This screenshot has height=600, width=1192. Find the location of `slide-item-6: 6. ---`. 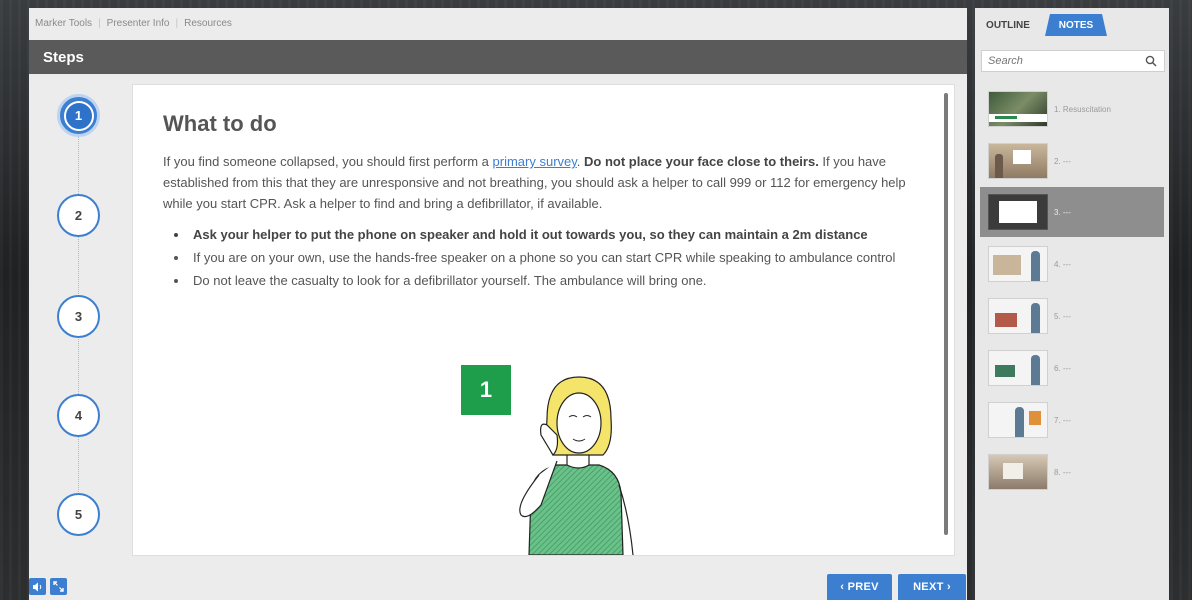

slide-item-6: 6. --- is located at coordinates (1072, 368).